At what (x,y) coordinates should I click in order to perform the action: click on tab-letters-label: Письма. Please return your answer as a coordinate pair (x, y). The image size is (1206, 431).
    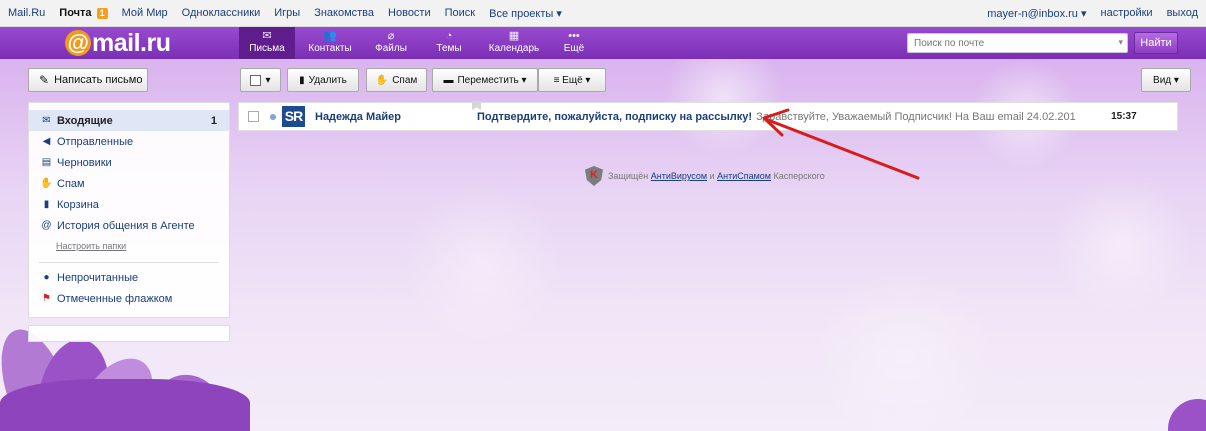
    Looking at the image, I should click on (267, 48).